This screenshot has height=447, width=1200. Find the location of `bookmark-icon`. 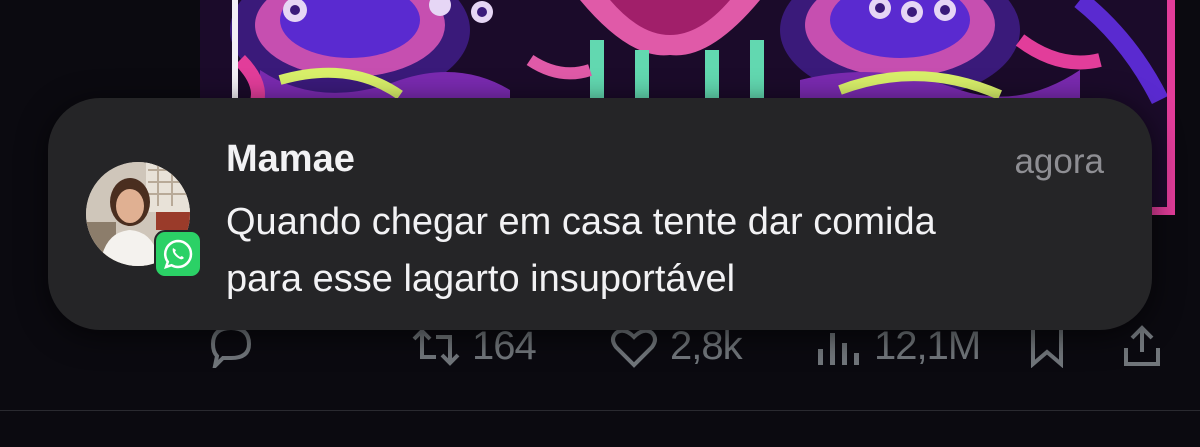

bookmark-icon is located at coordinates (1047, 347).